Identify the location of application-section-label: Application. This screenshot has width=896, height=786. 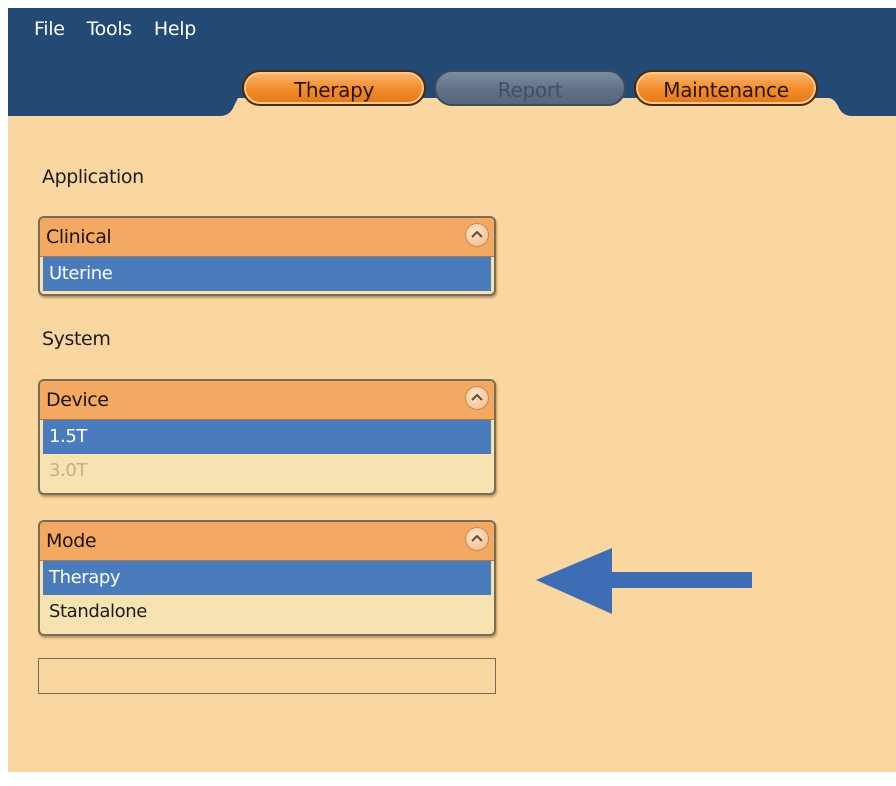
(93, 177).